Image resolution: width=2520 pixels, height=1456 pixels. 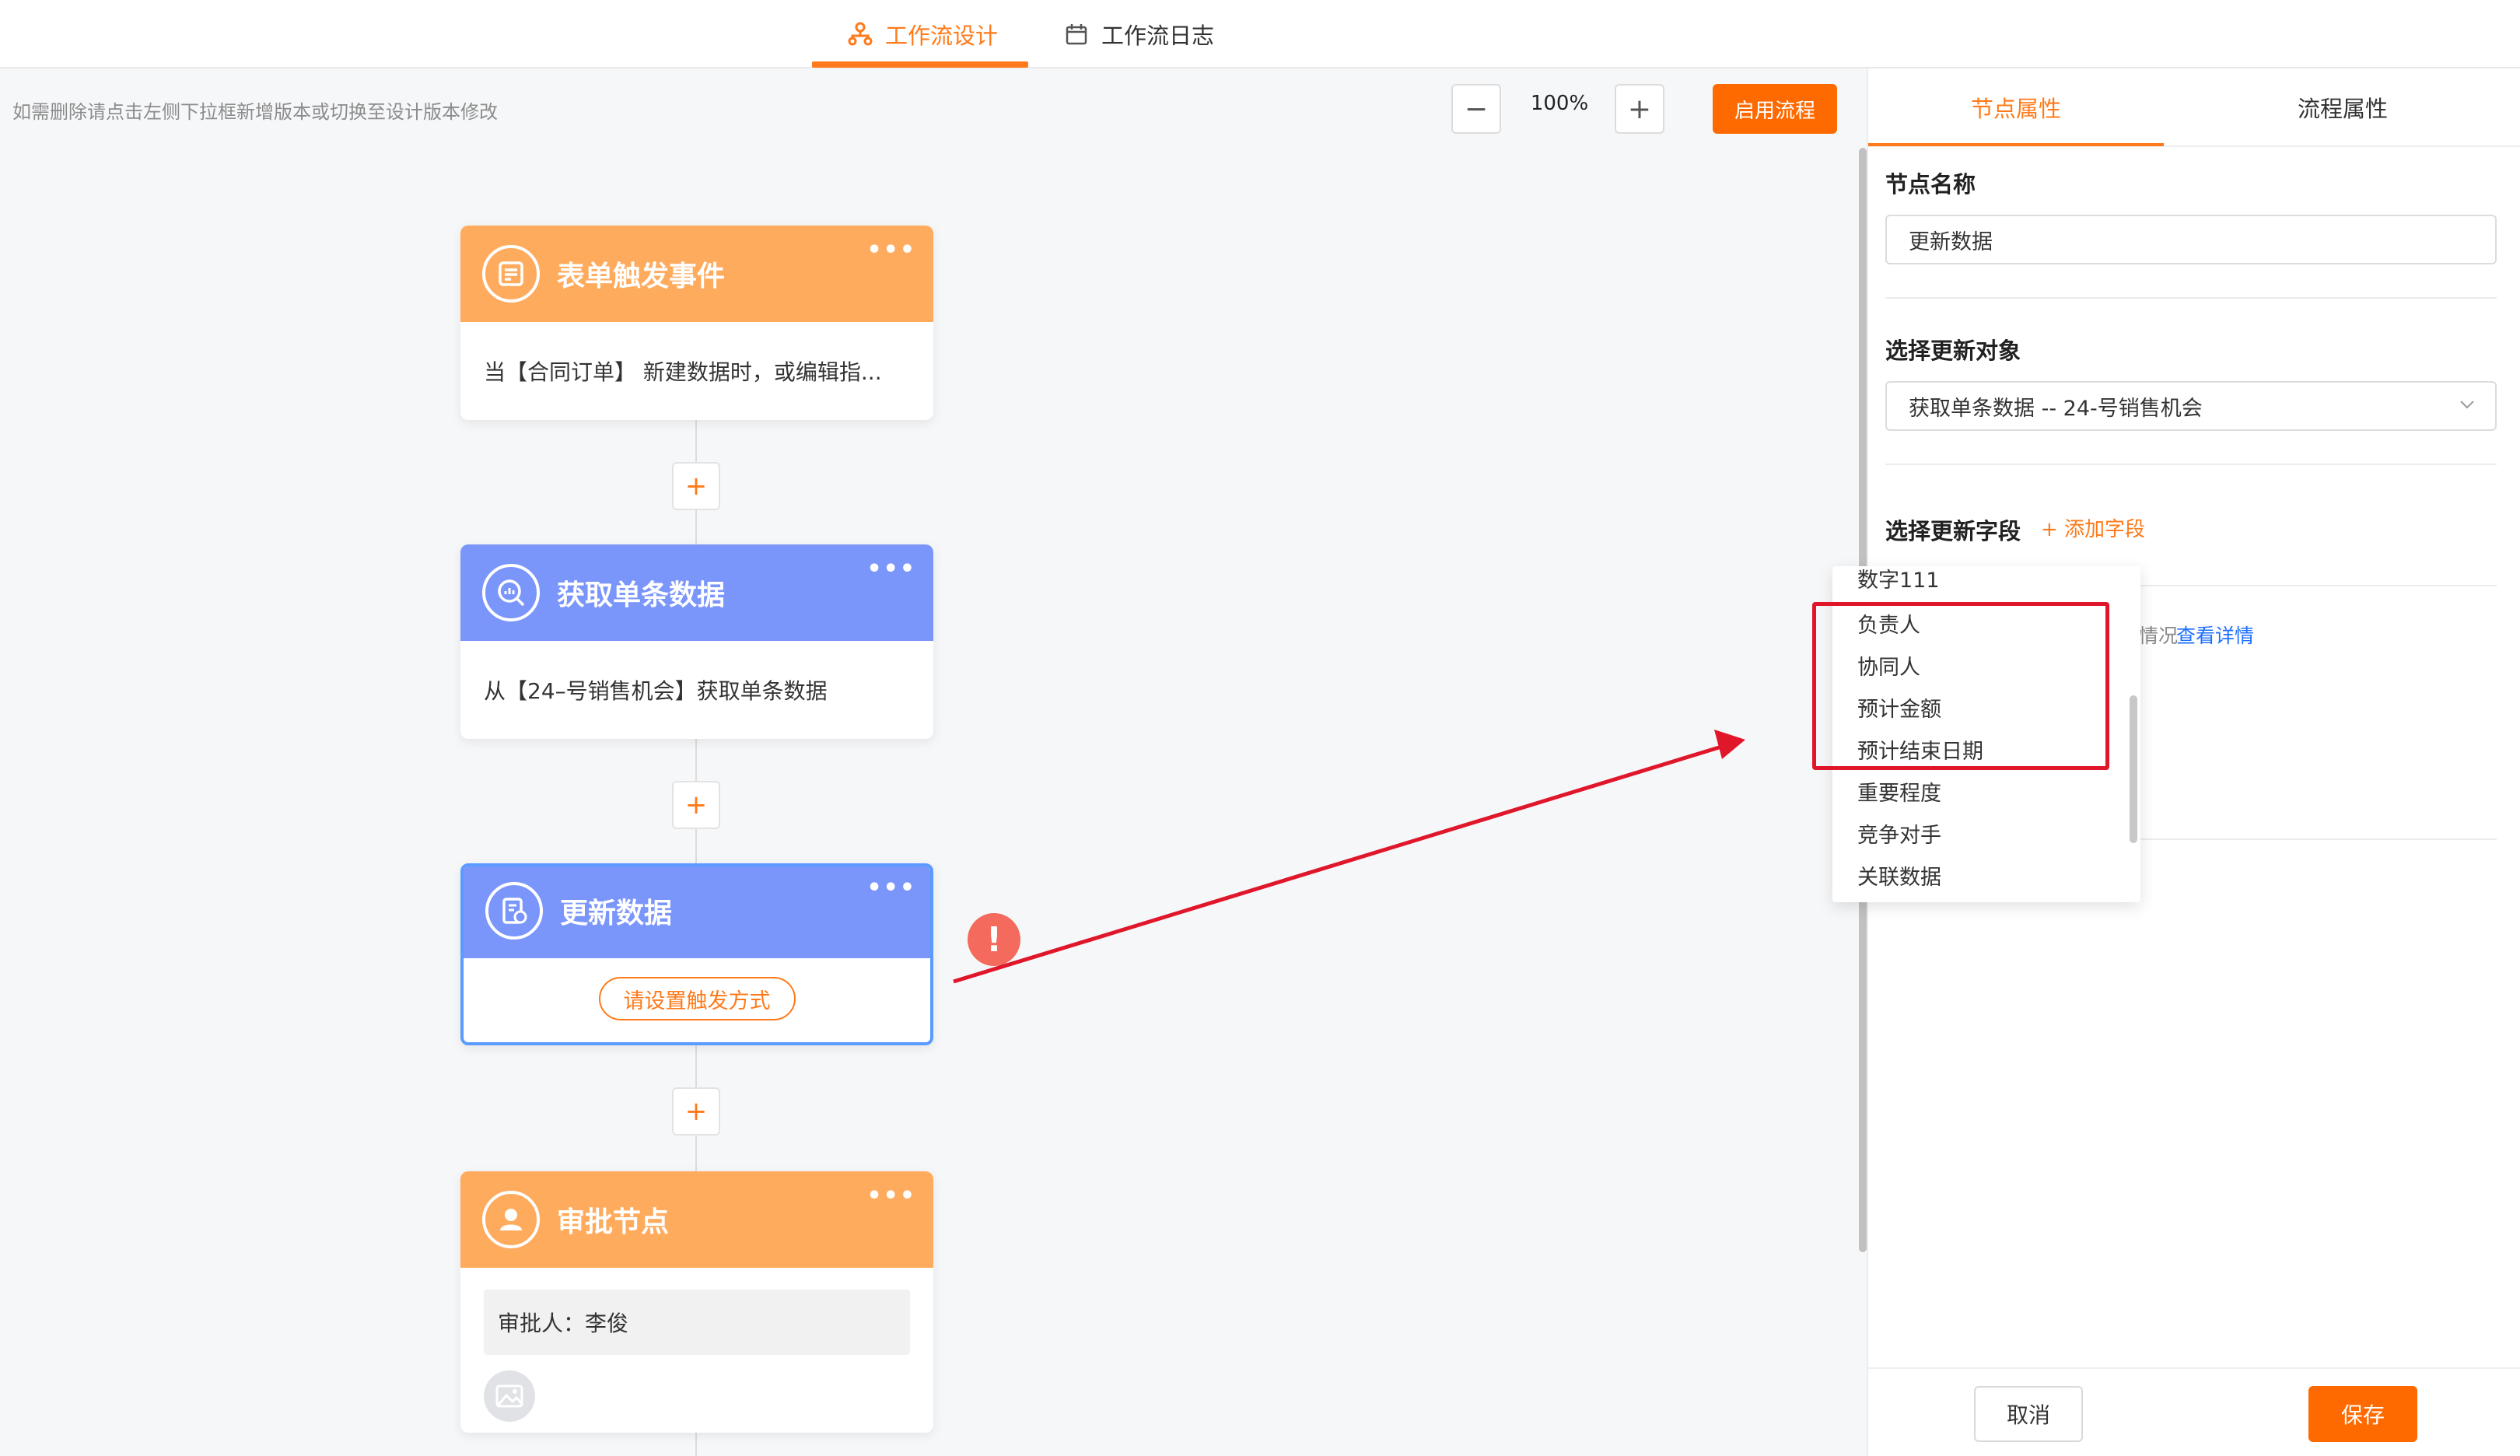 What do you see at coordinates (1559, 104) in the screenshot?
I see `zoom-level: 100%` at bounding box center [1559, 104].